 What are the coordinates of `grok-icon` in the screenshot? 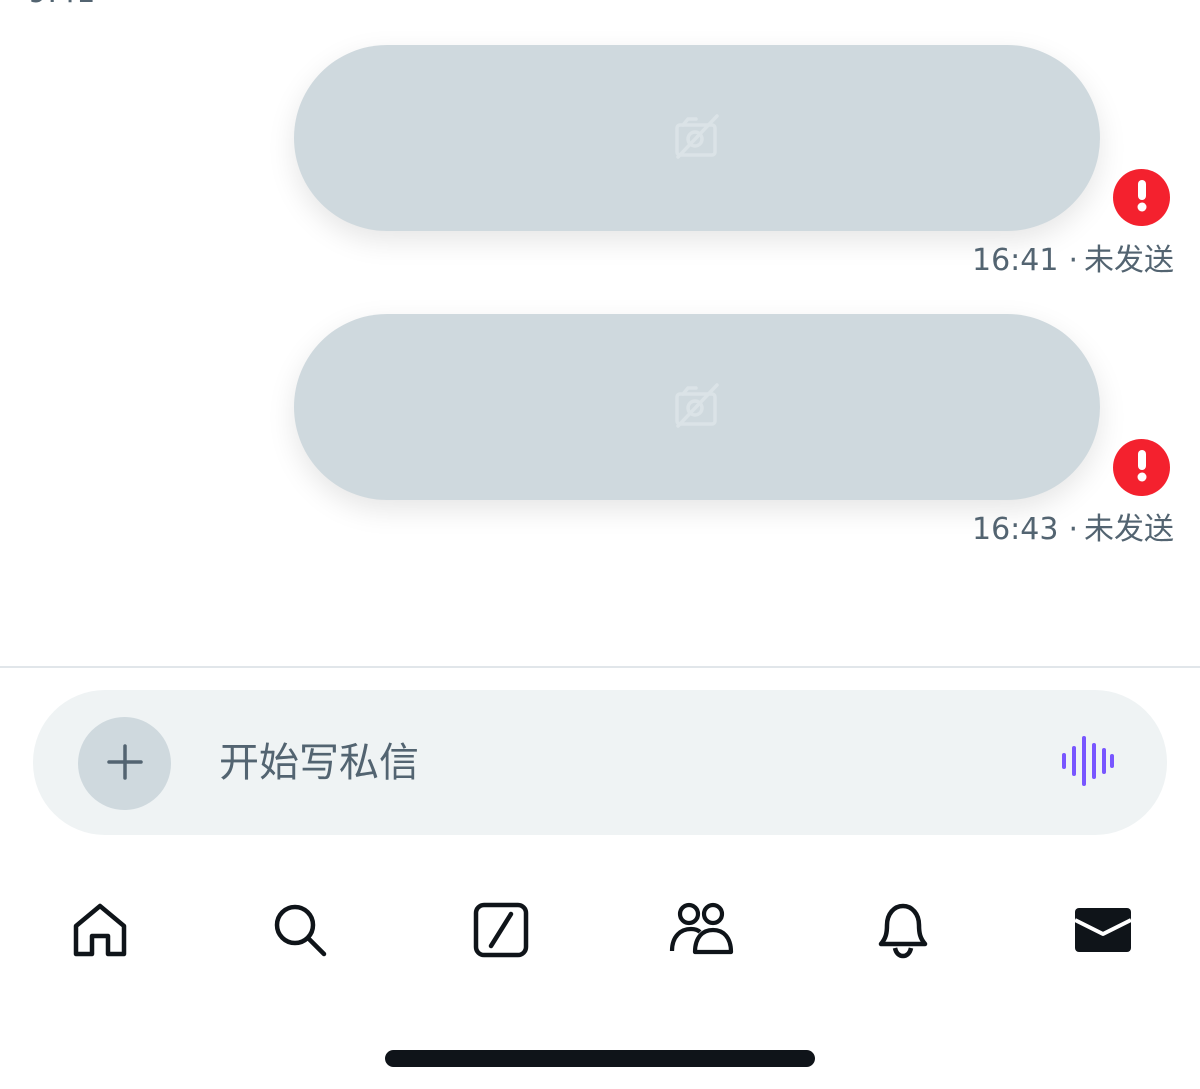 It's located at (501, 932).